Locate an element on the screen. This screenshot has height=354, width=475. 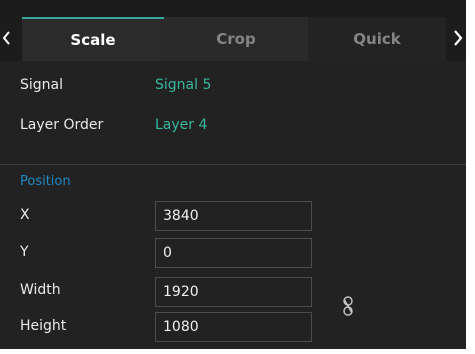
tab-crop: Crop is located at coordinates (236, 39).